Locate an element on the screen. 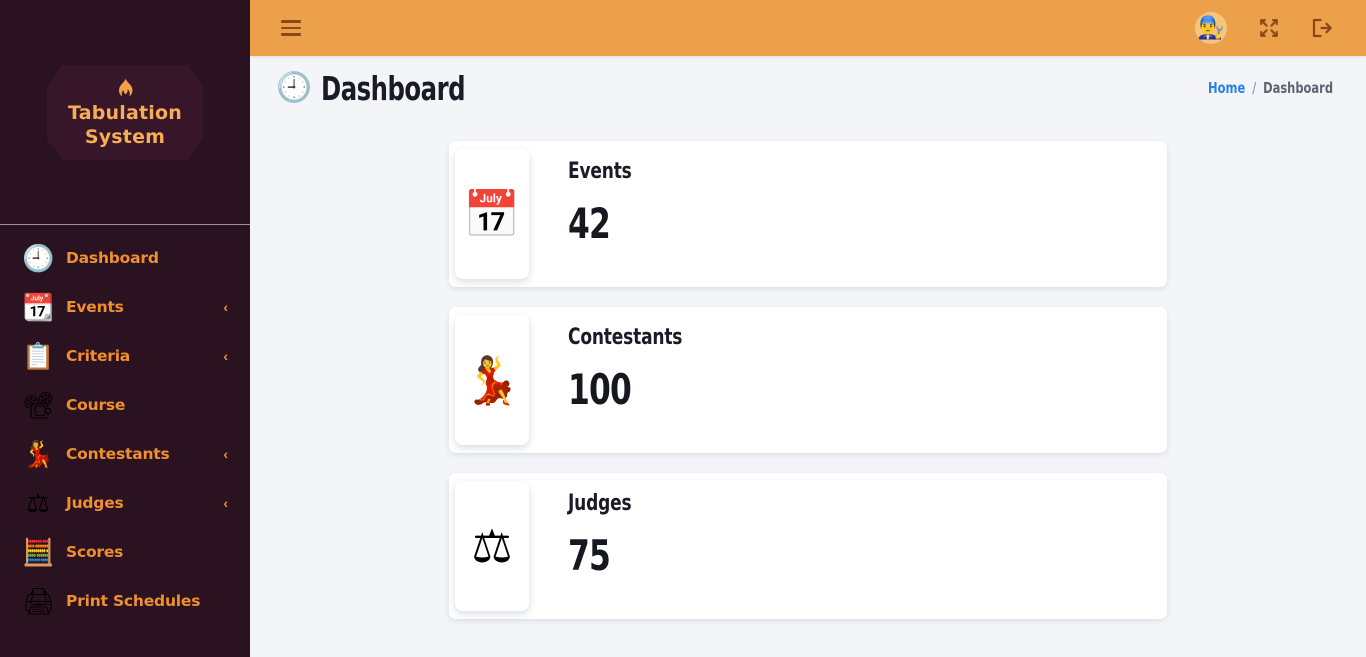 The width and height of the screenshot is (1366, 657). stat-card-judges: ⚖ Judges 75 is located at coordinates (808, 546).